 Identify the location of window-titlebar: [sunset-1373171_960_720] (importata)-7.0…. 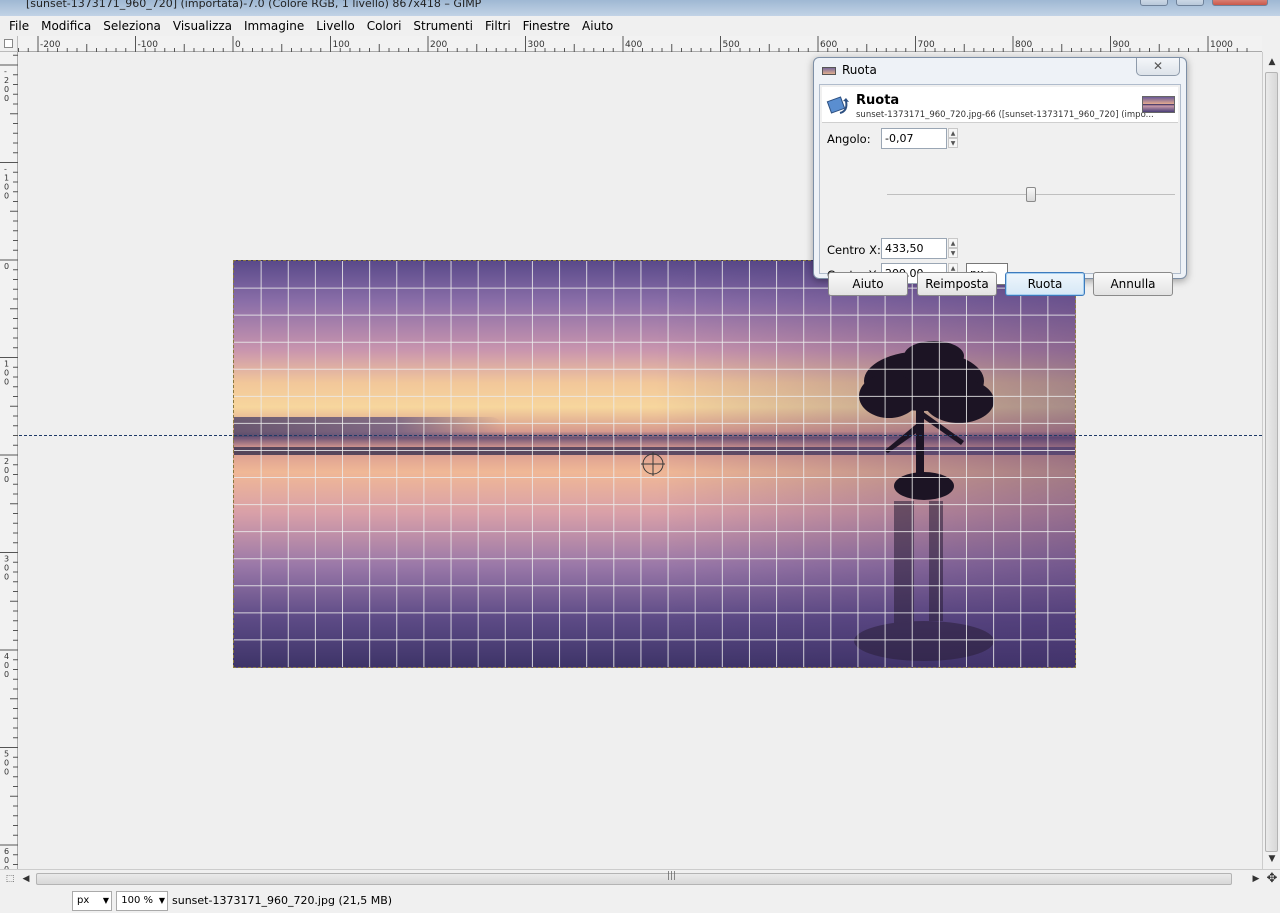
(640, 8).